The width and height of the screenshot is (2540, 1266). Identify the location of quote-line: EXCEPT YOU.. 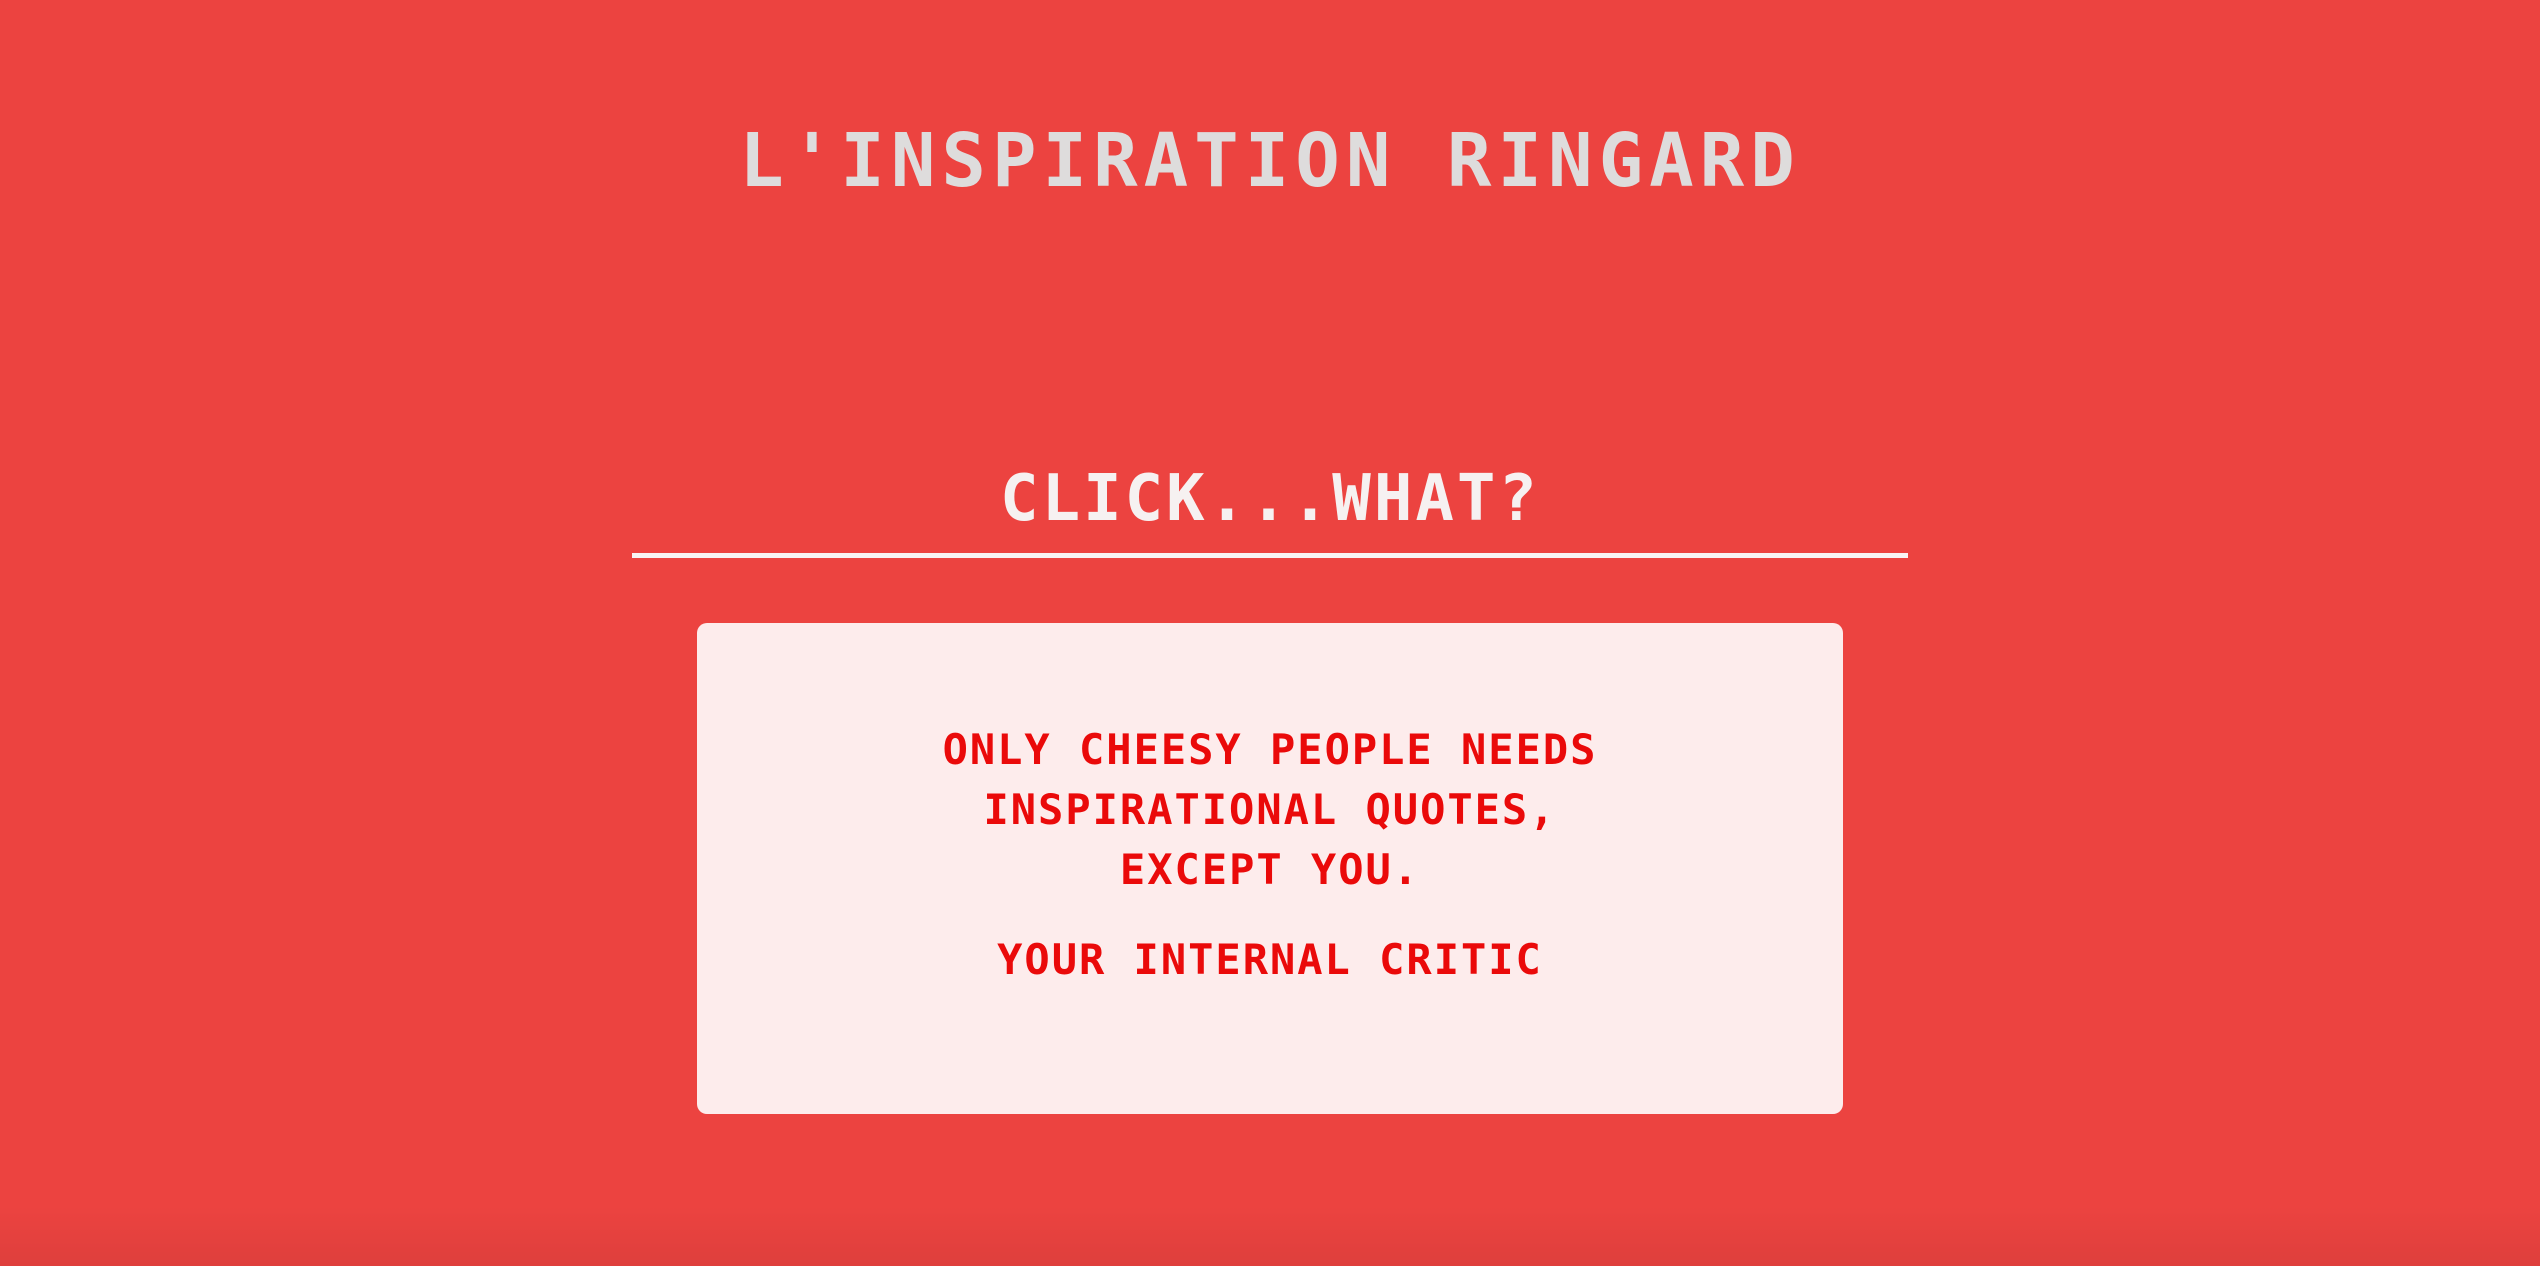
(1270, 869).